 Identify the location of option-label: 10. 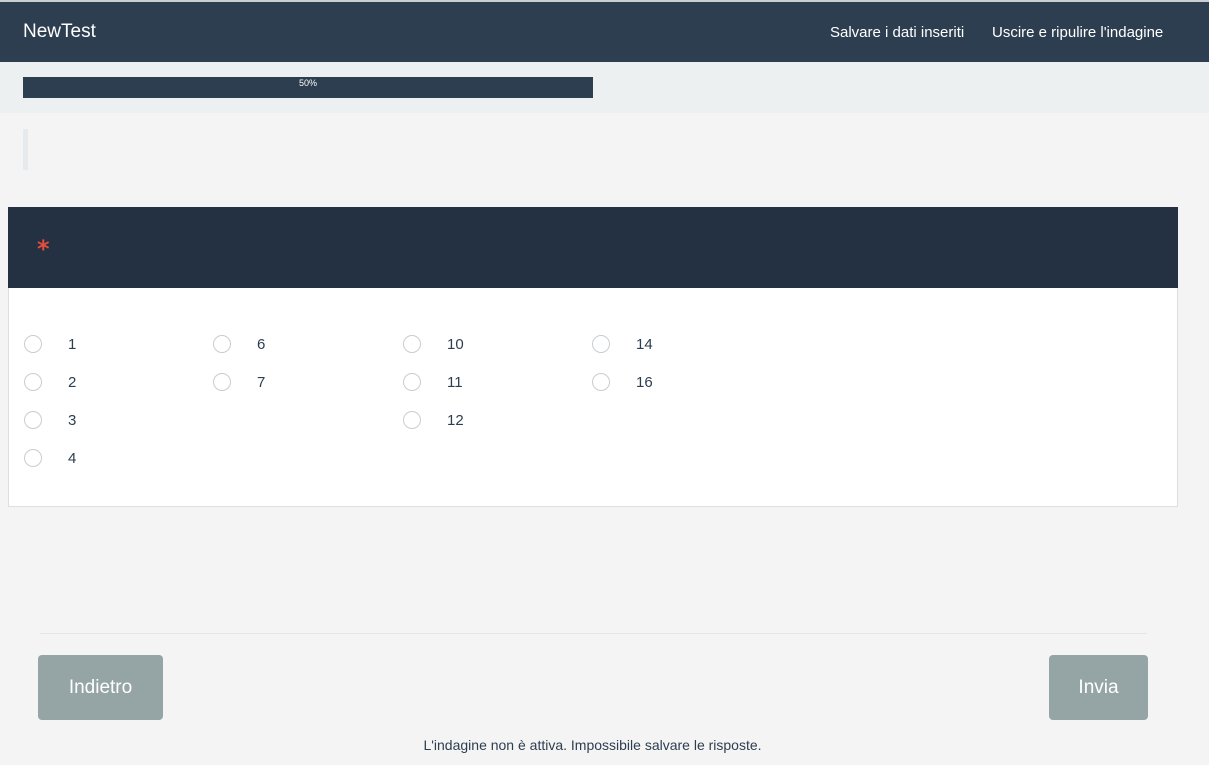
(455, 344).